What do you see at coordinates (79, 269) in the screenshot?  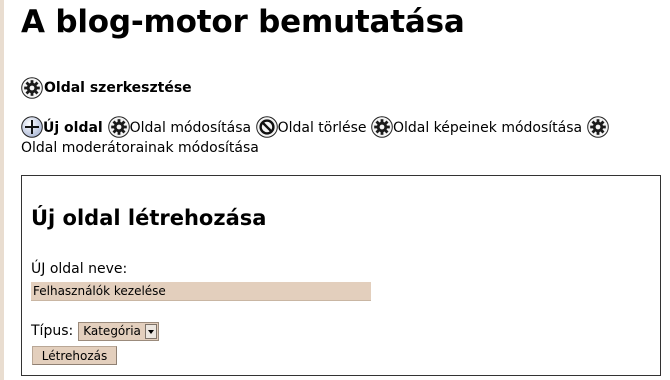 I see `page-name-label: ÚJ oldal neve:` at bounding box center [79, 269].